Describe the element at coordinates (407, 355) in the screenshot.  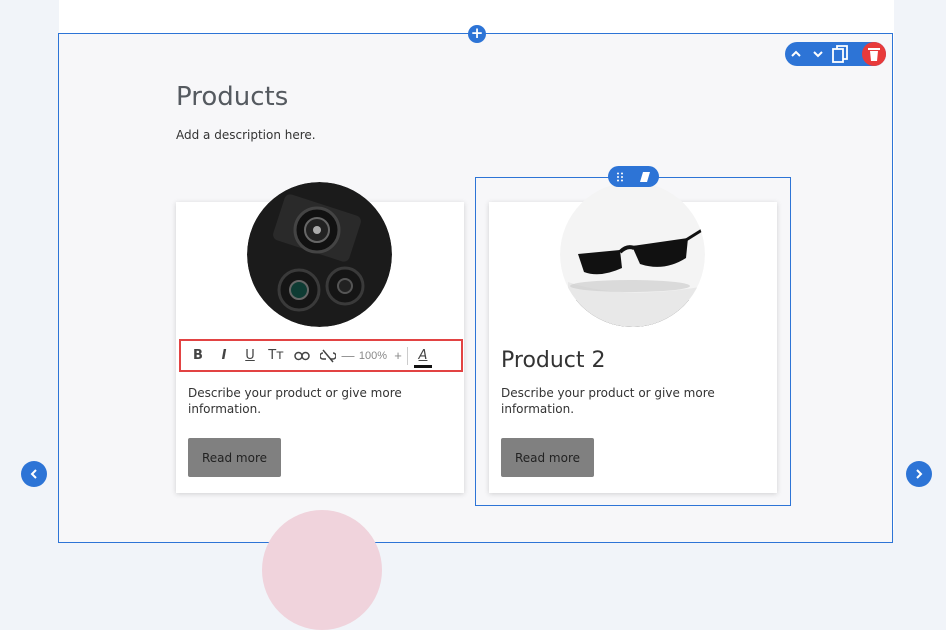
I see `toolbar-divider` at that location.